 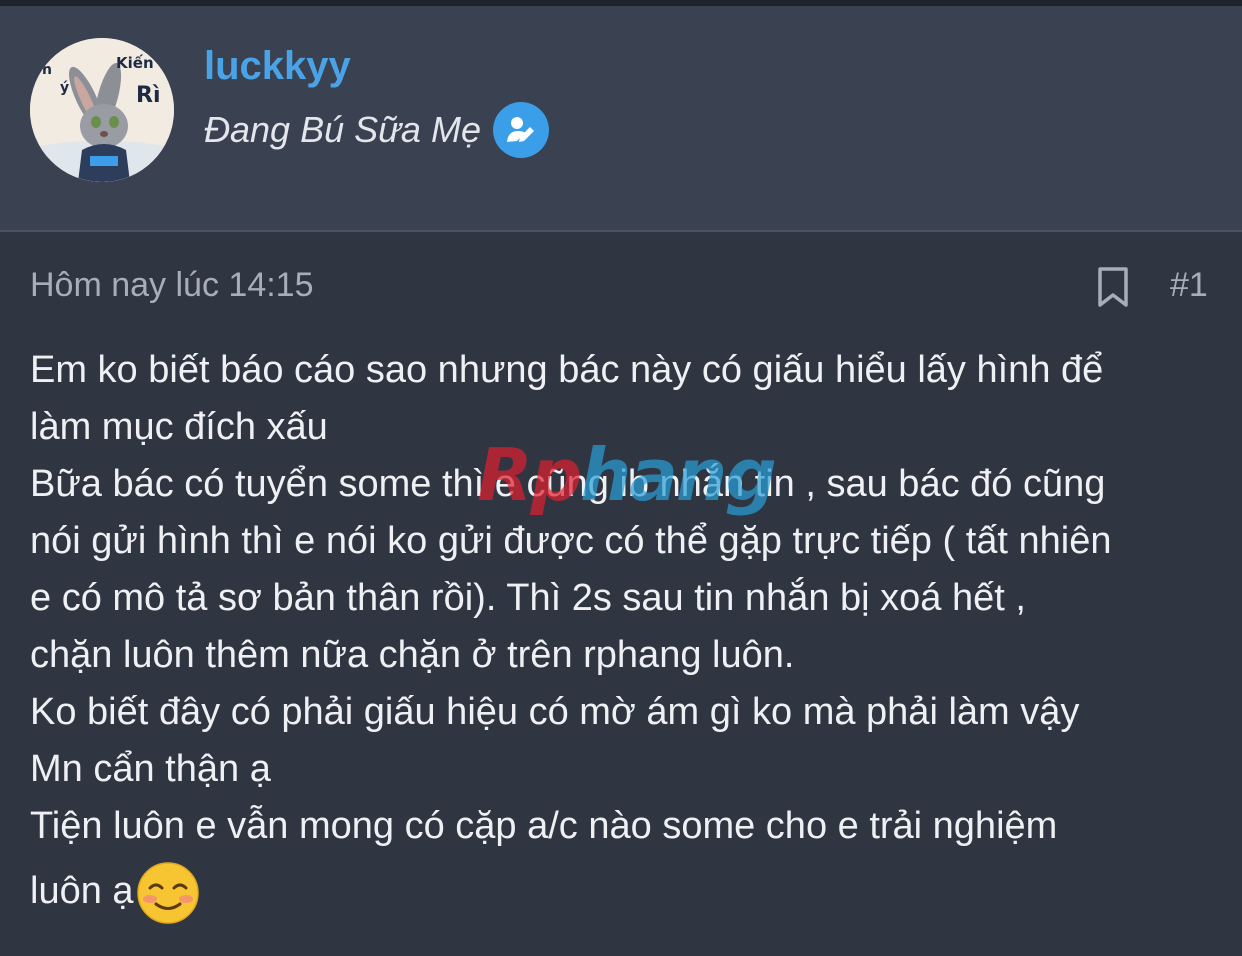 I want to click on post-timestamp: Hôm nay lúc 14:15, so click(x=172, y=285).